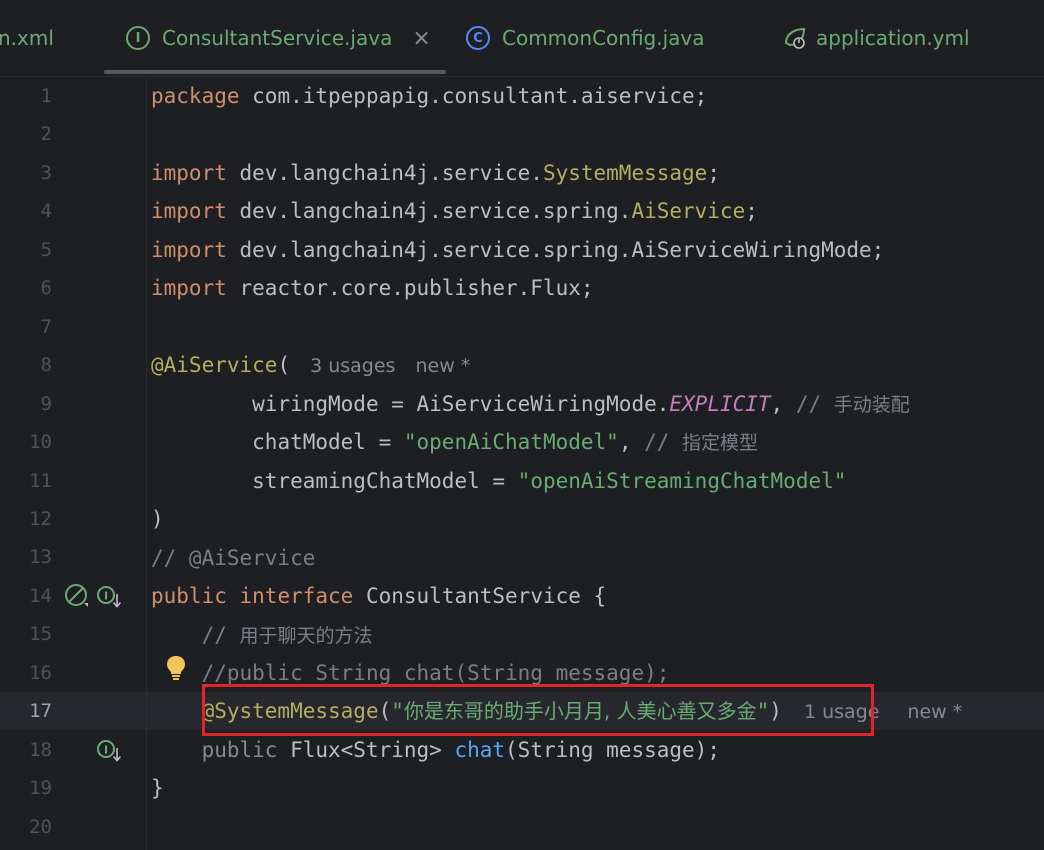 This screenshot has width=1044, height=850. Describe the element at coordinates (454, 442) in the screenshot. I see `code-line-10: chatModel = "openAiChatModel", // 指定模型` at that location.